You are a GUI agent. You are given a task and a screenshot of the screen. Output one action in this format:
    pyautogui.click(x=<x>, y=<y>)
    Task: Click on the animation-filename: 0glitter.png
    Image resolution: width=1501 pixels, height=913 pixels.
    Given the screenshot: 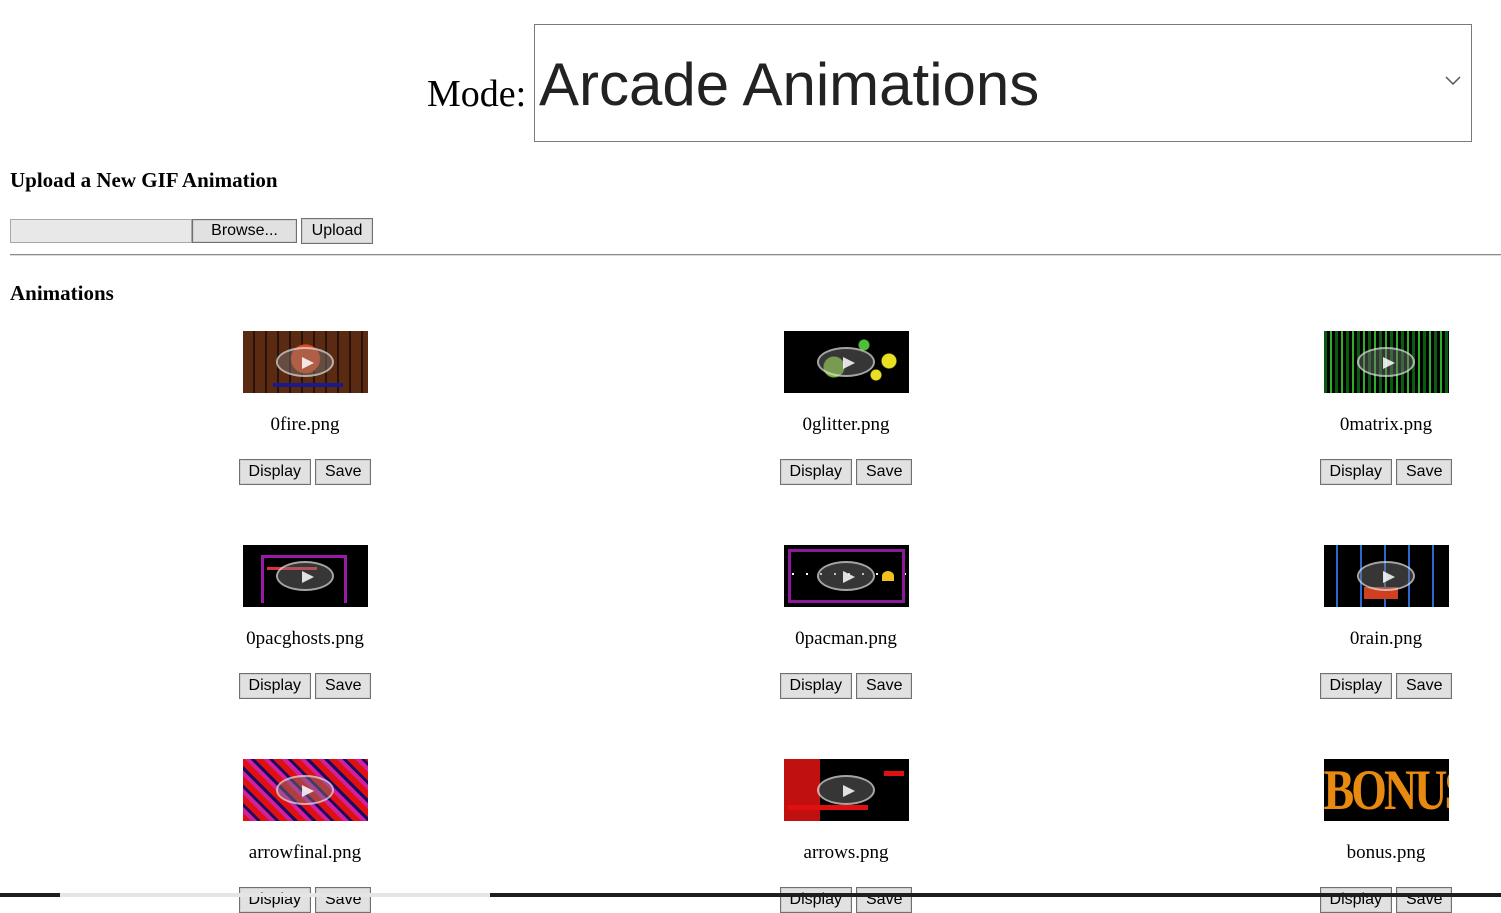 What is the action you would take?
    pyautogui.click(x=846, y=424)
    